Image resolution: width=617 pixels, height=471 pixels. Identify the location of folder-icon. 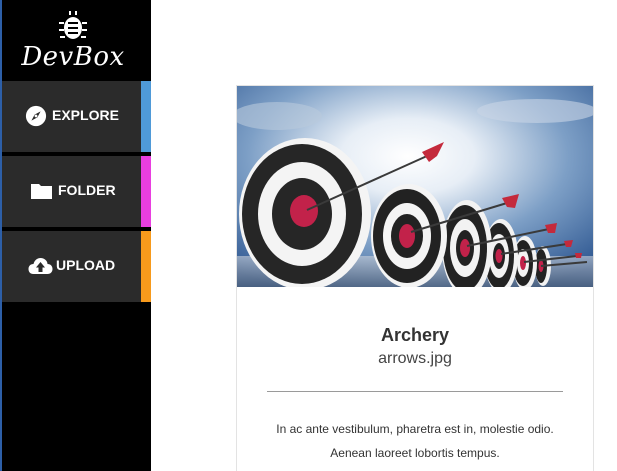
(41, 191).